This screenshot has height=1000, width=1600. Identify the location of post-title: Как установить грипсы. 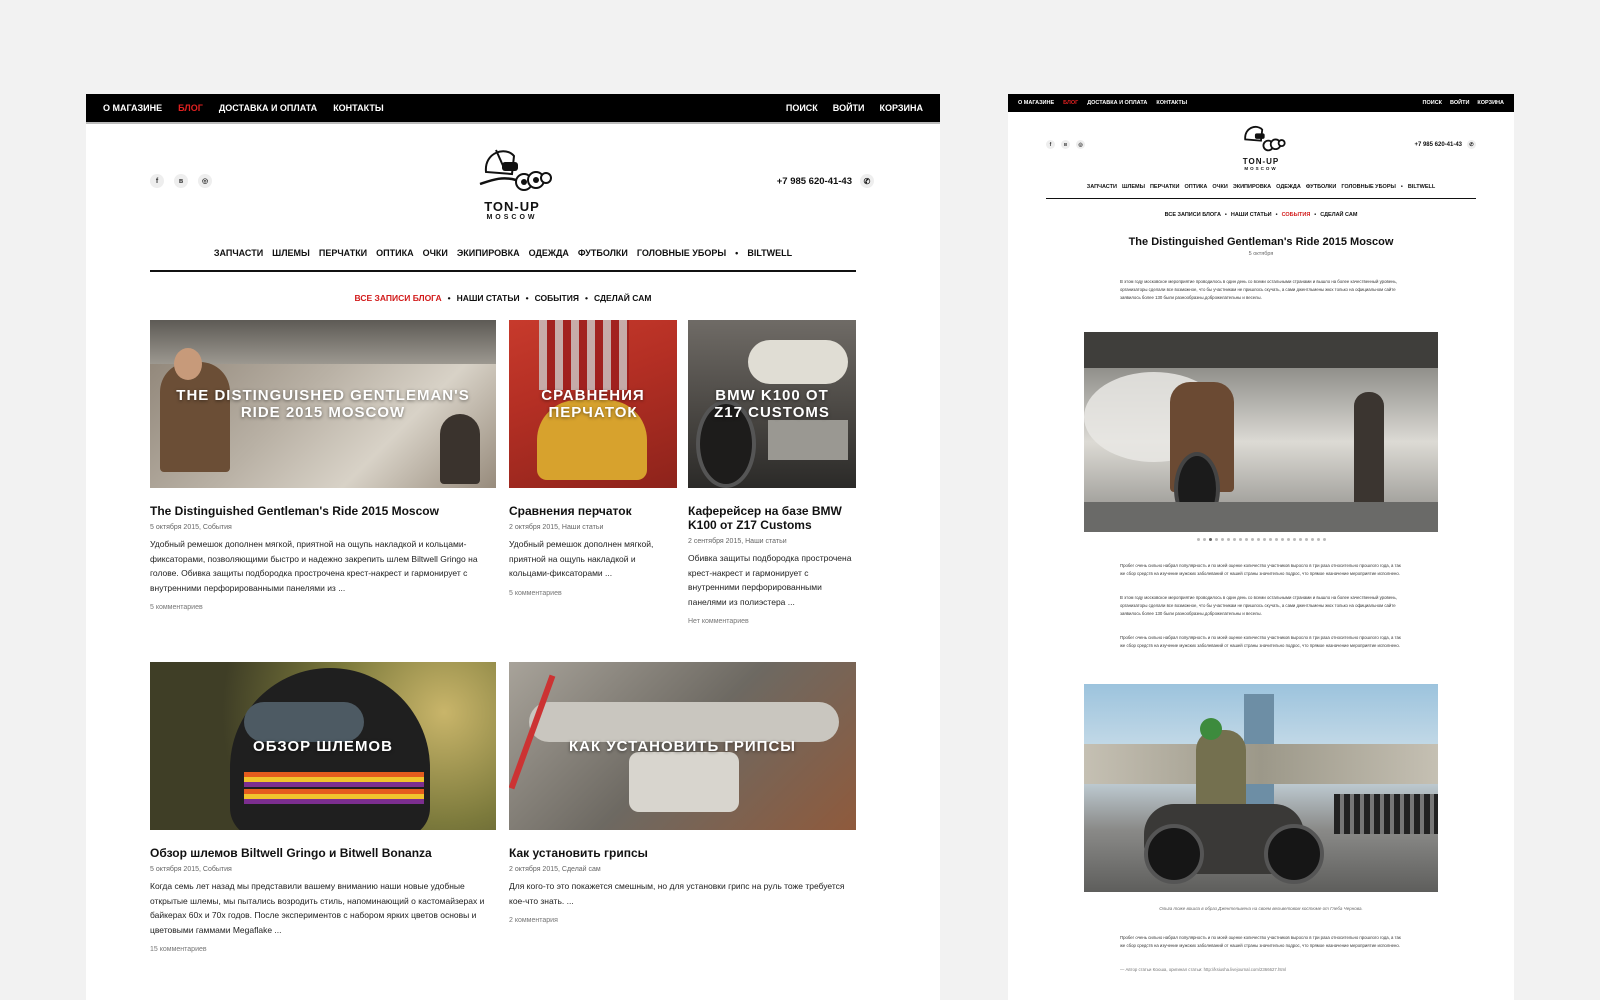
(682, 853).